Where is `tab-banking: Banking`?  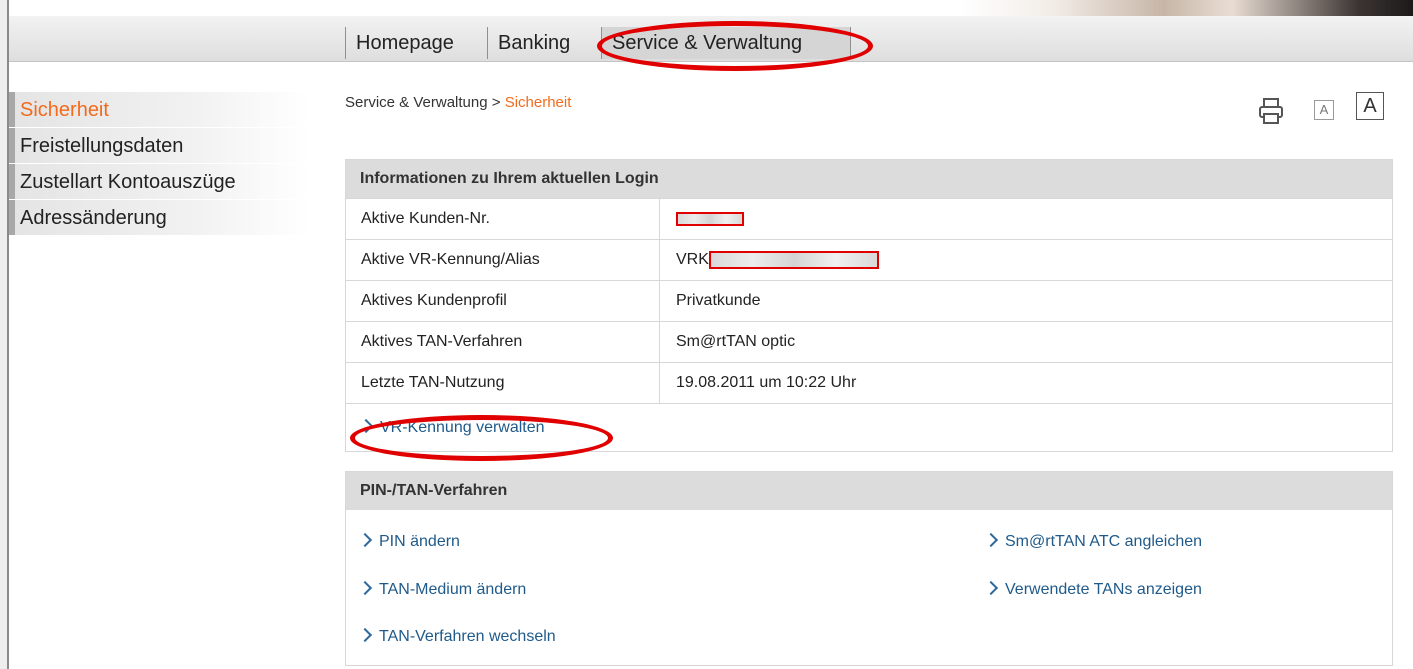
tab-banking: Banking is located at coordinates (534, 43).